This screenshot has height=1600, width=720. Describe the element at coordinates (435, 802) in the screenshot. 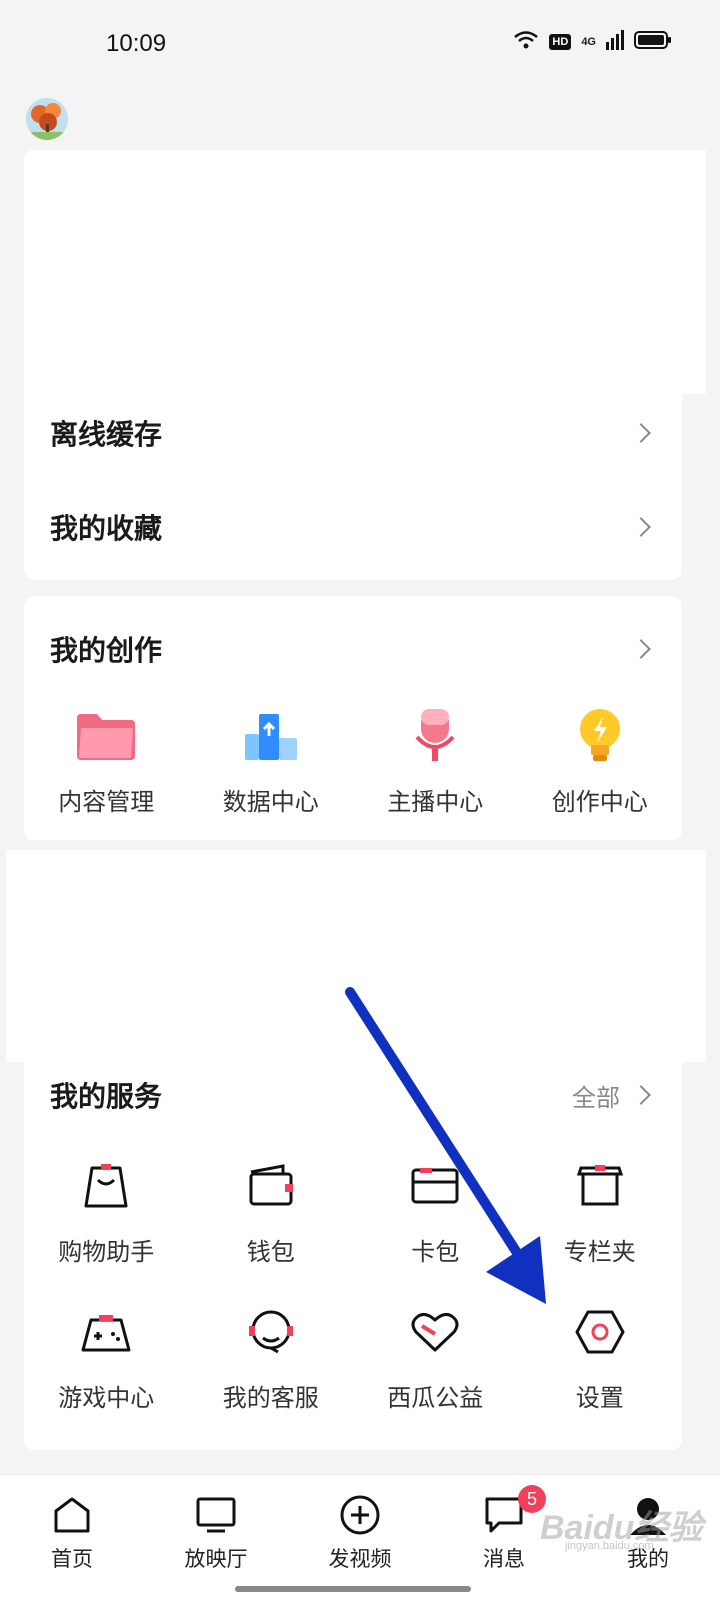

I see `creation-item-label: 主播中心` at that location.